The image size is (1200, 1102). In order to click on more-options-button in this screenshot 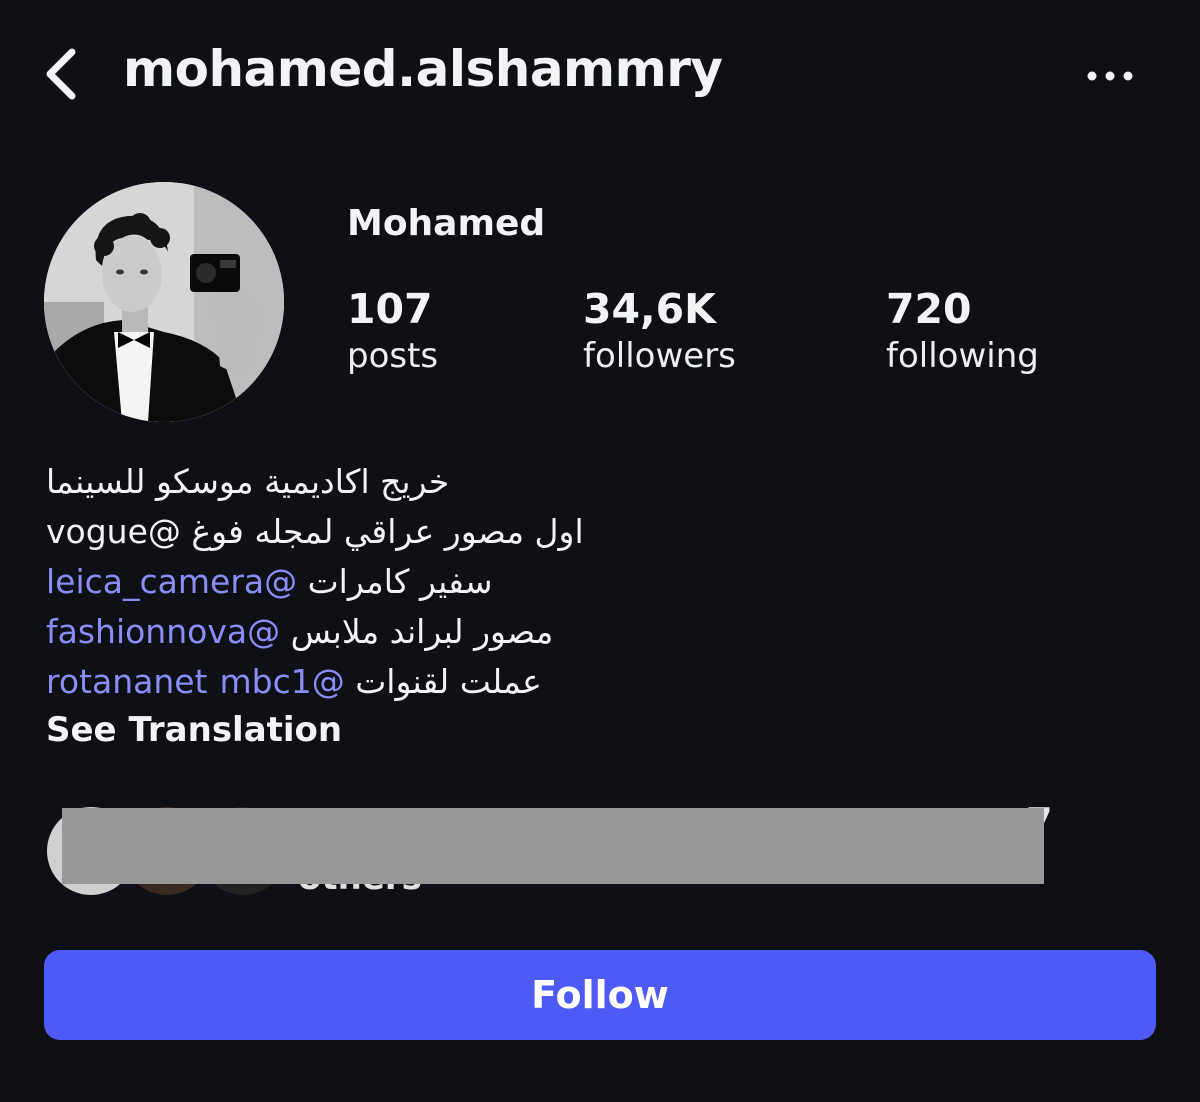, I will do `click(1110, 76)`.